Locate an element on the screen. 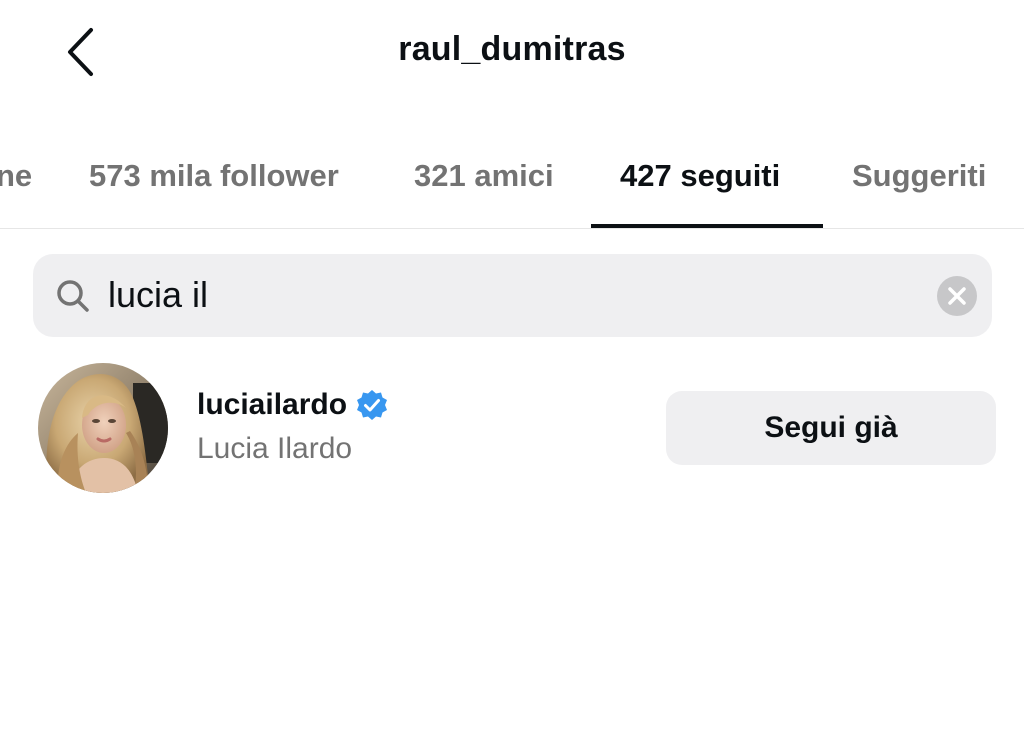  tab-following: 427 seguiti is located at coordinates (700, 176).